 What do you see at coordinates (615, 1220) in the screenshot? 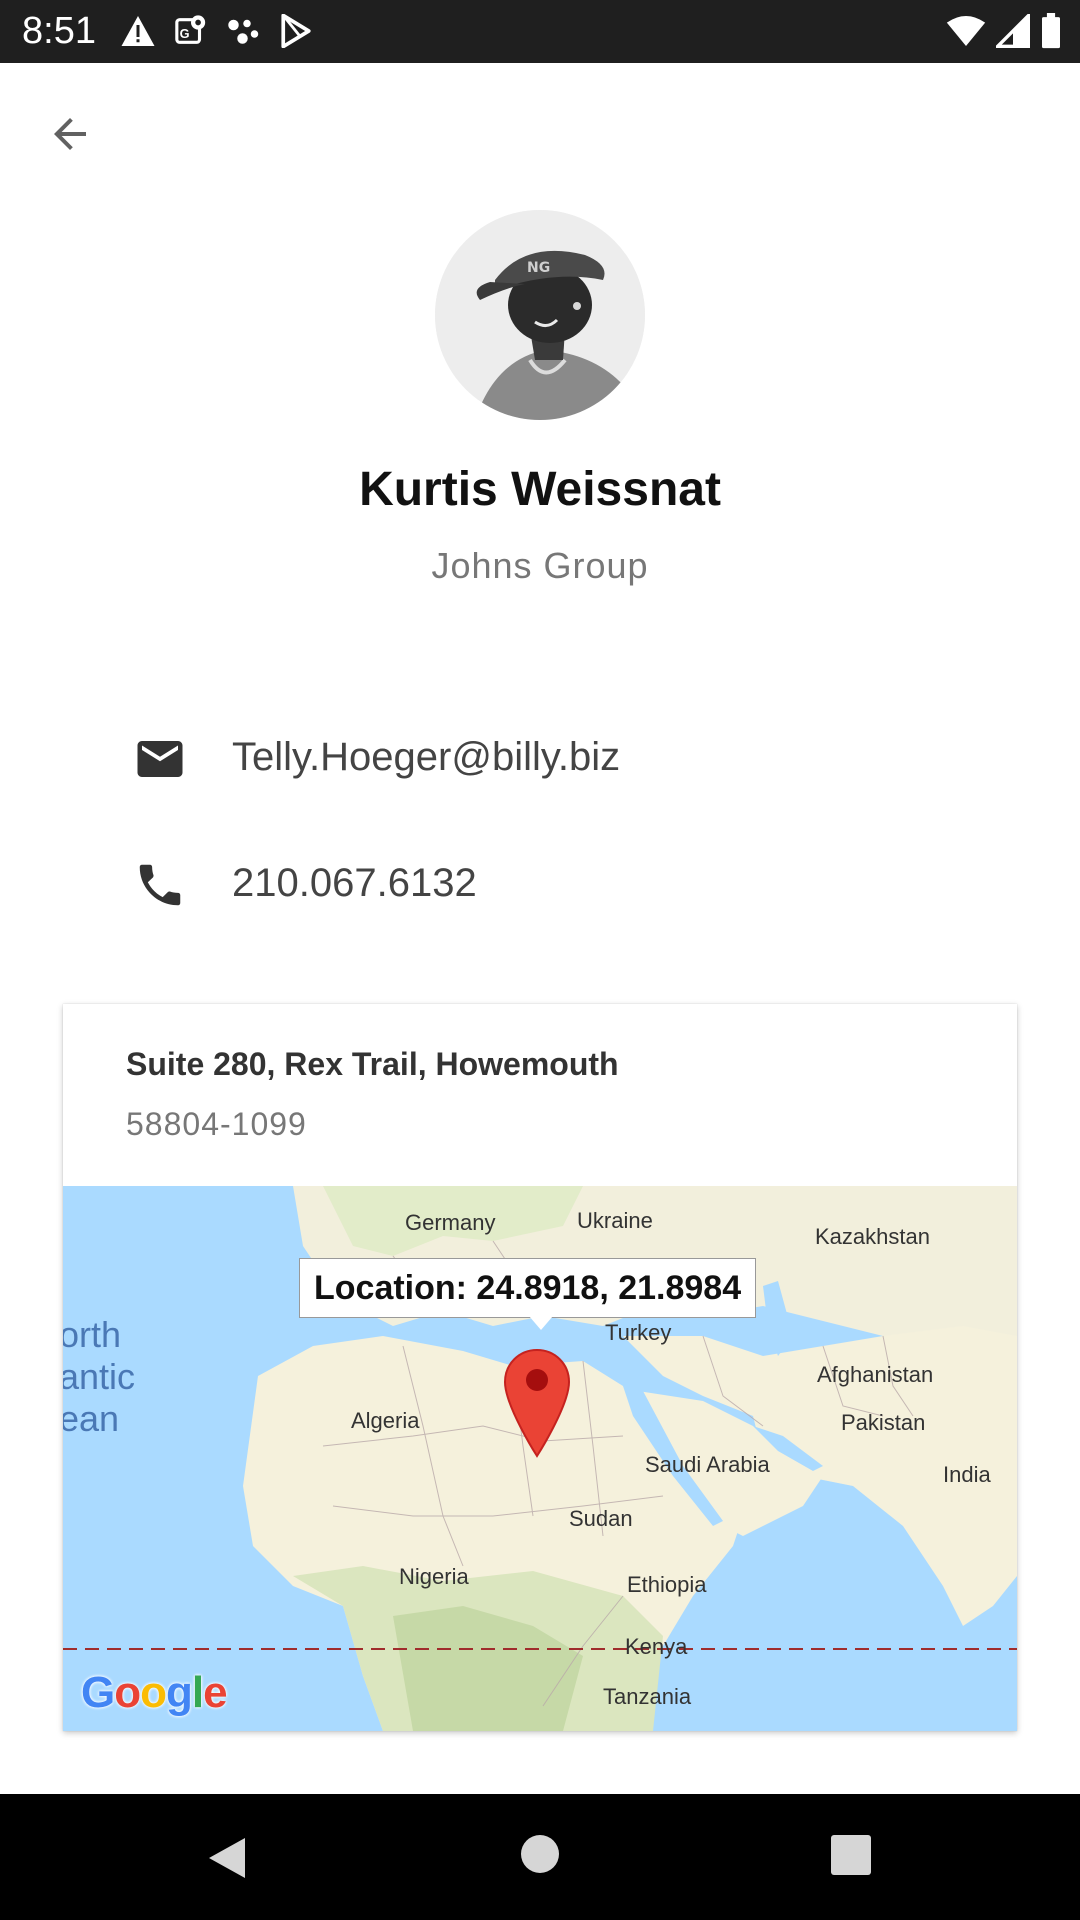
I see `map-label-ukraine: Ukraine` at bounding box center [615, 1220].